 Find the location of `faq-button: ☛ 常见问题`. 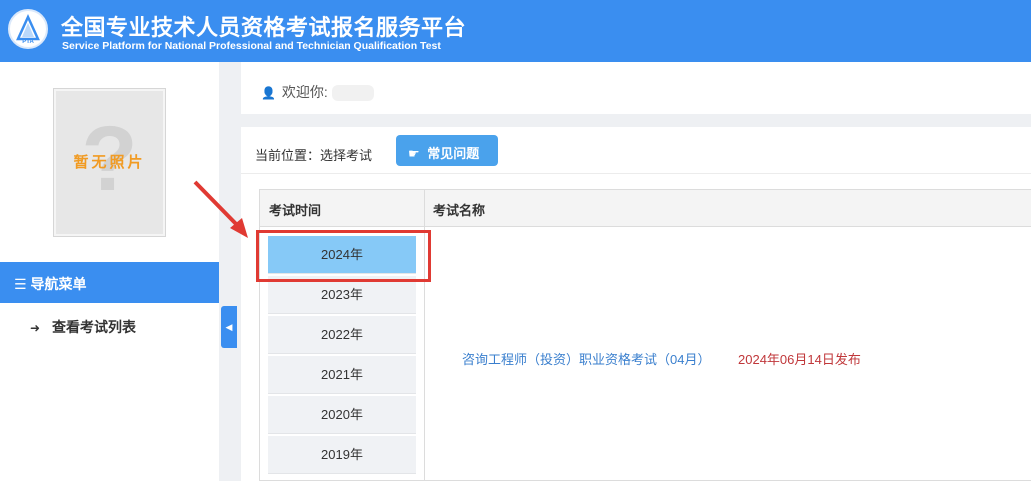

faq-button: ☛ 常见问题 is located at coordinates (447, 150).